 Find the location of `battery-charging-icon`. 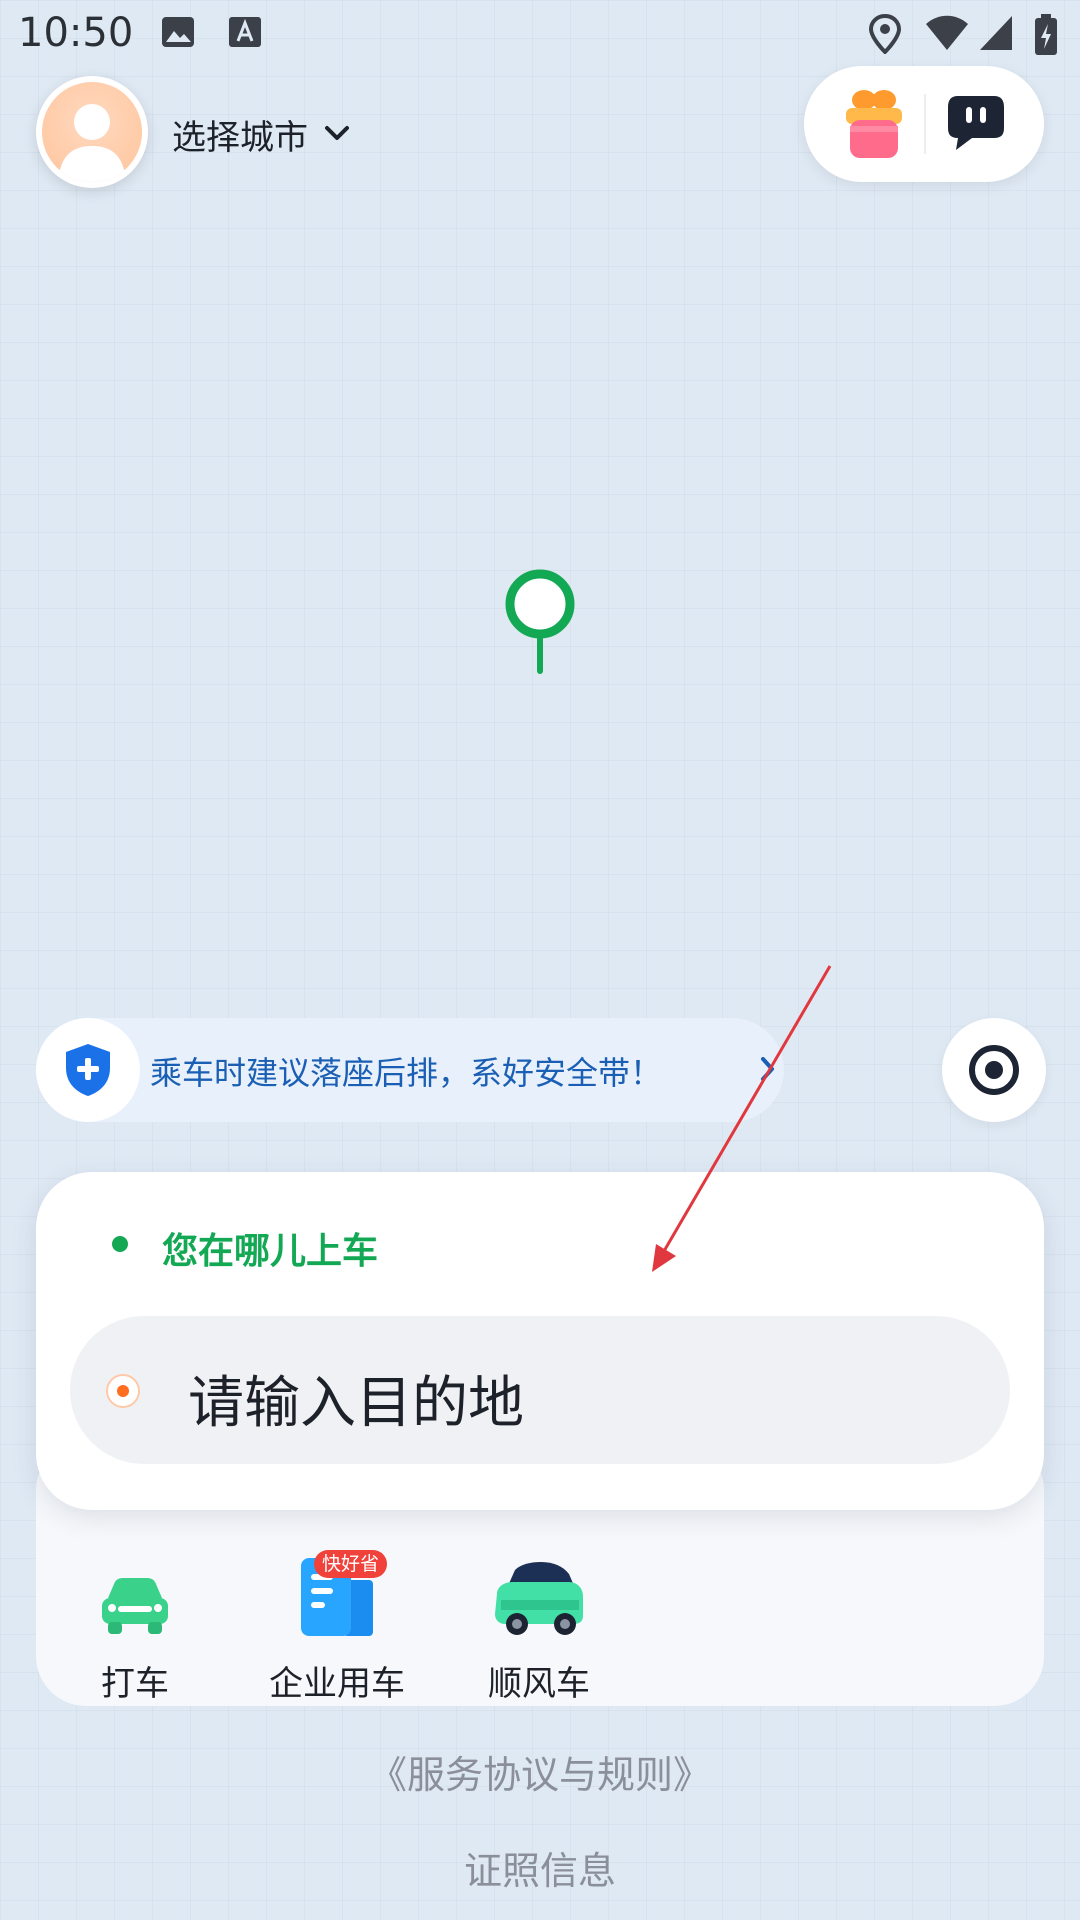

battery-charging-icon is located at coordinates (1046, 34).